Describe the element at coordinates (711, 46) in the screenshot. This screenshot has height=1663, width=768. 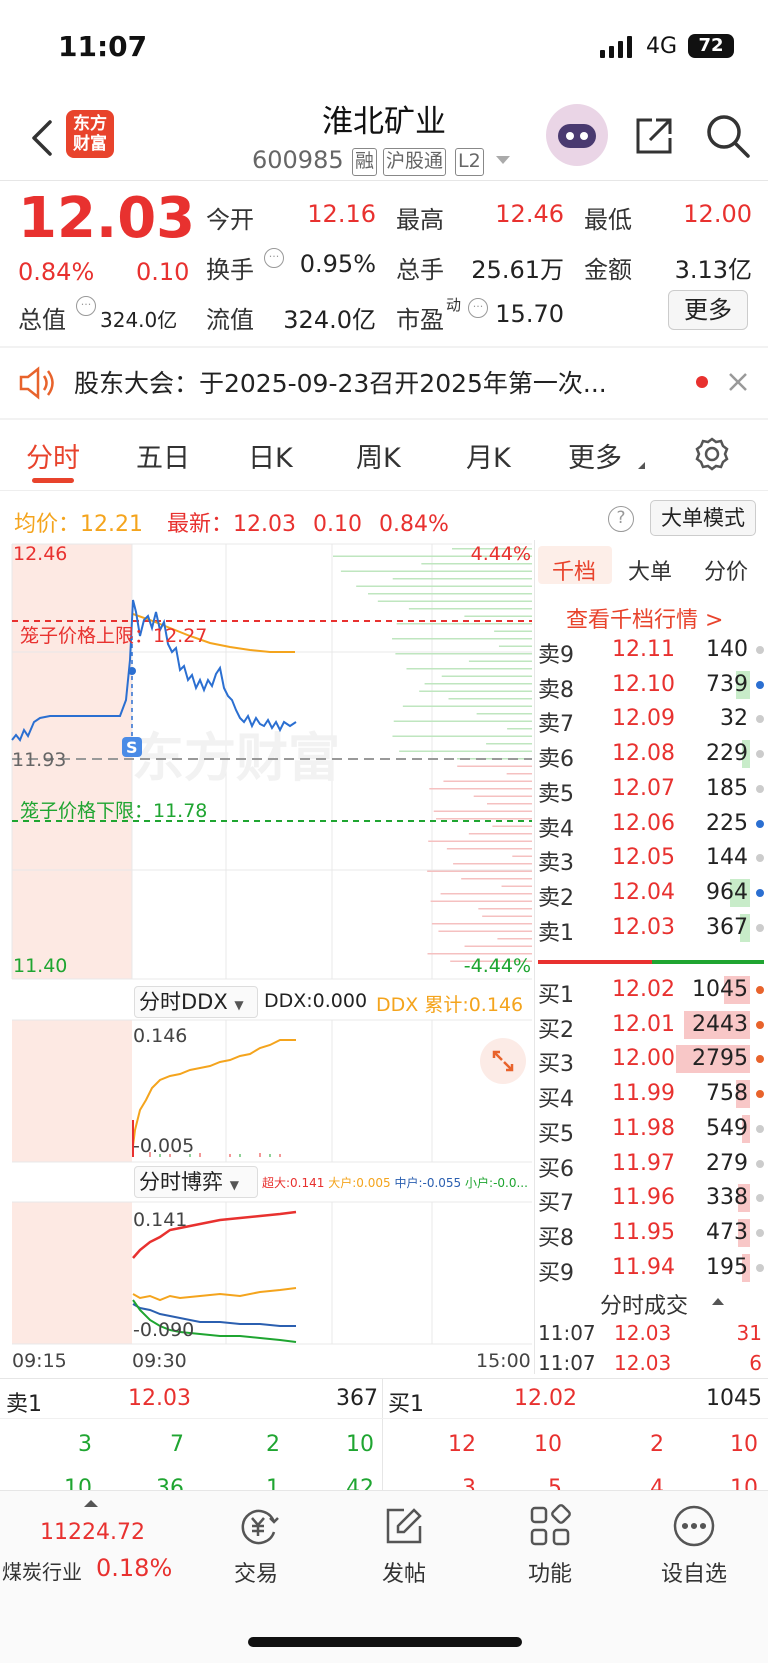
I see `battery-icon: 72` at that location.